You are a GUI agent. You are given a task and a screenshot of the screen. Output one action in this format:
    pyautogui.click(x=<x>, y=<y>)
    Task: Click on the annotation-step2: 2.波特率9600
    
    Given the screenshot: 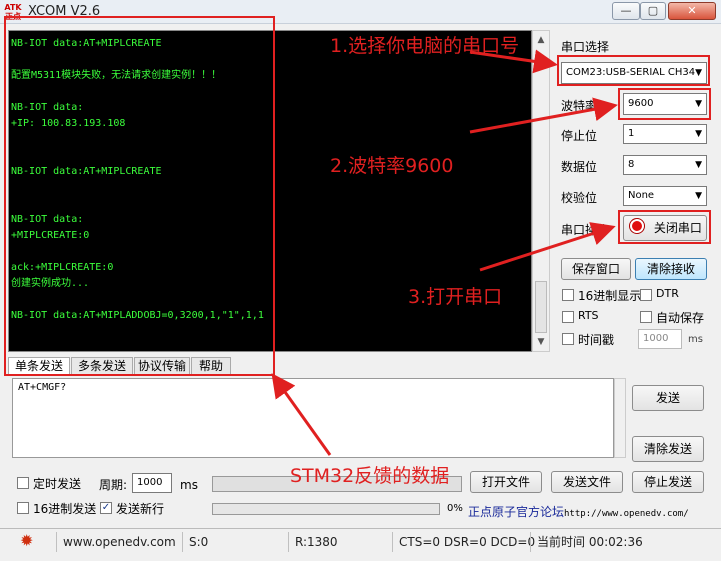 What is the action you would take?
    pyautogui.click(x=392, y=166)
    